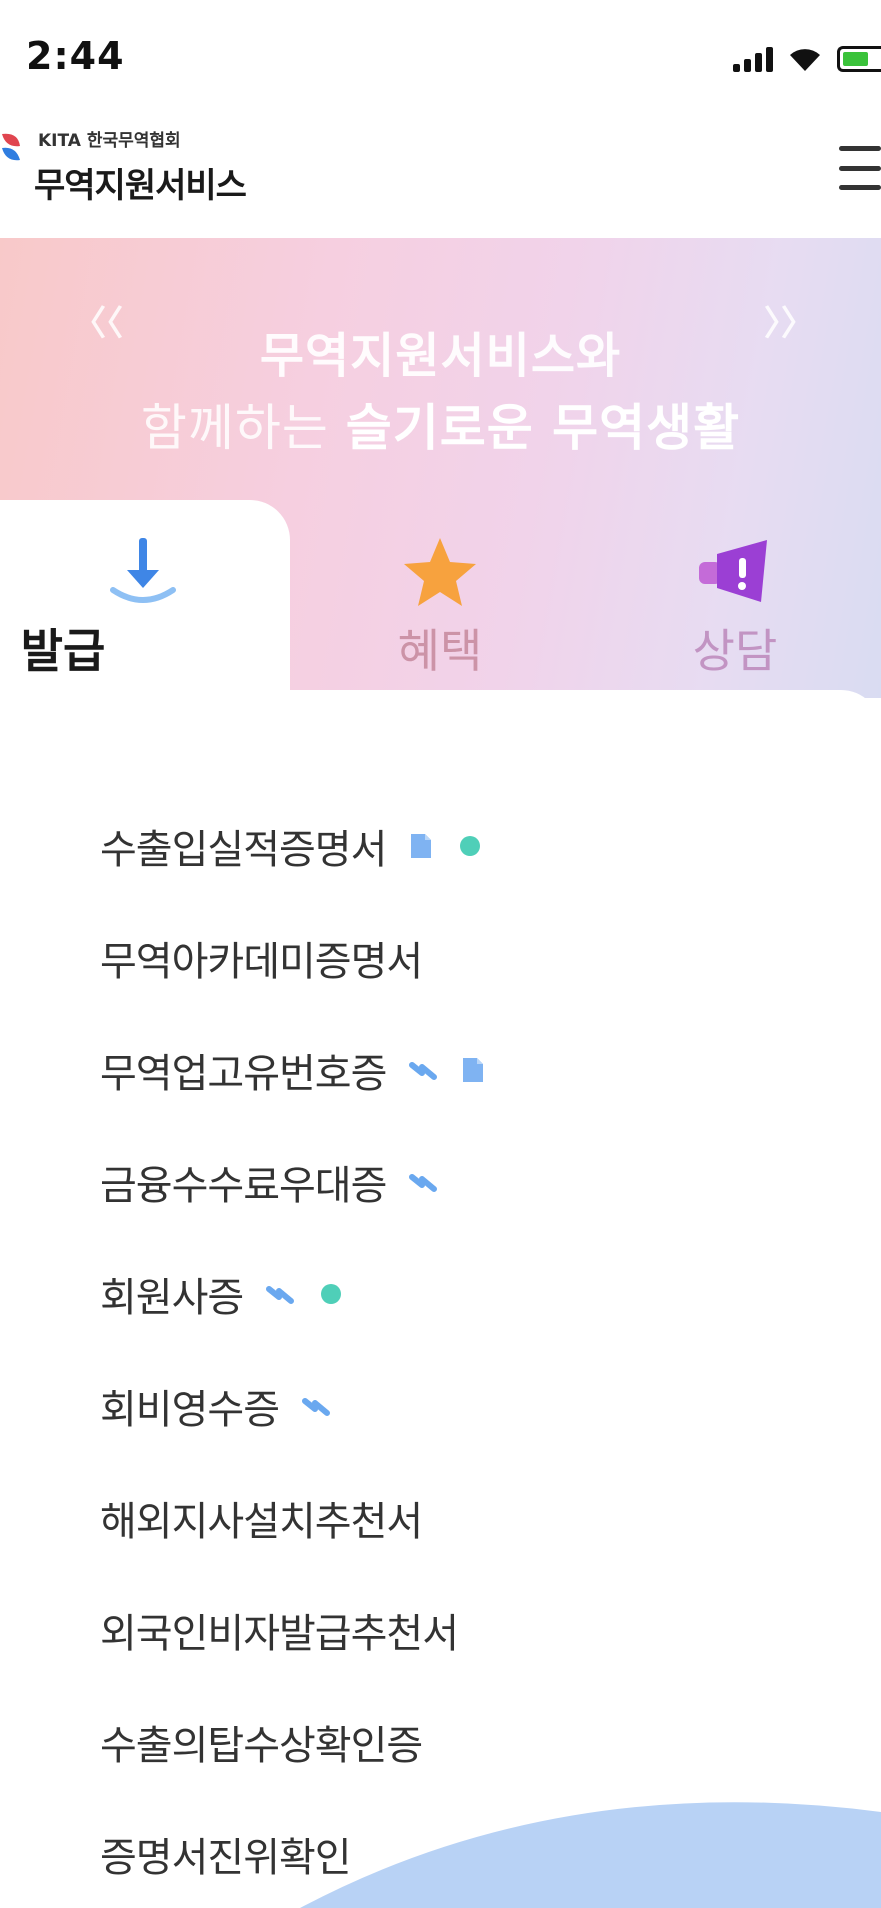  I want to click on certificate-item: 해외지사설치추천서, so click(293, 1518).